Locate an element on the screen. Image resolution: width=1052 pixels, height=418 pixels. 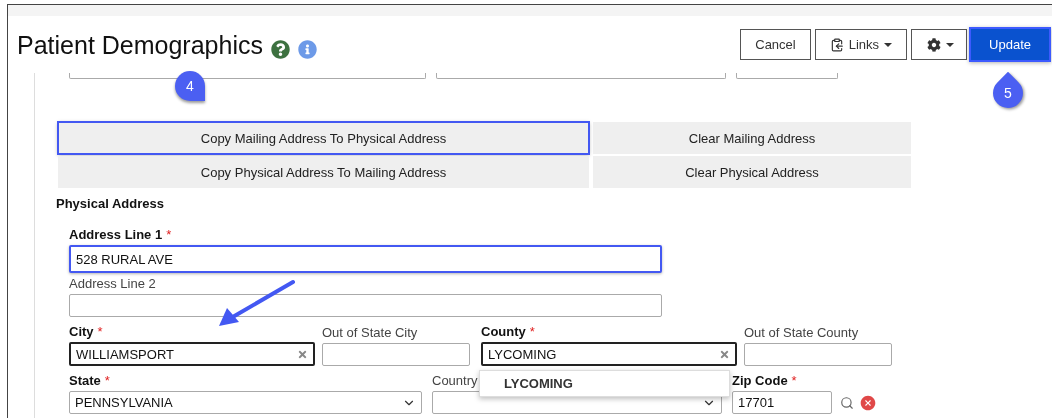
input-field: 17701 is located at coordinates (782, 402).